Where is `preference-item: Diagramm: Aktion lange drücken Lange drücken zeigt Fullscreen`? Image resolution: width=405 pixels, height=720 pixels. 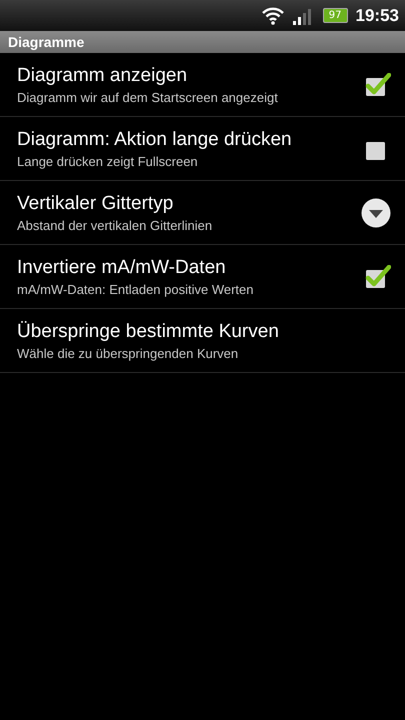
preference-item: Diagramm: Aktion lange drücken Lange drücken zeigt Fullscreen is located at coordinates (202, 149).